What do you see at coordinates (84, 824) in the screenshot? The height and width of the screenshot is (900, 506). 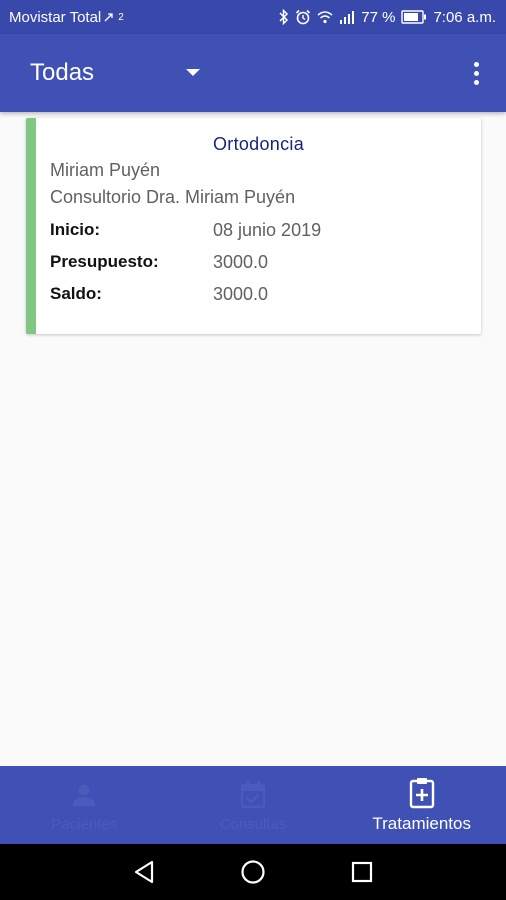 I see `nav-label-pacientes: Pacientes` at bounding box center [84, 824].